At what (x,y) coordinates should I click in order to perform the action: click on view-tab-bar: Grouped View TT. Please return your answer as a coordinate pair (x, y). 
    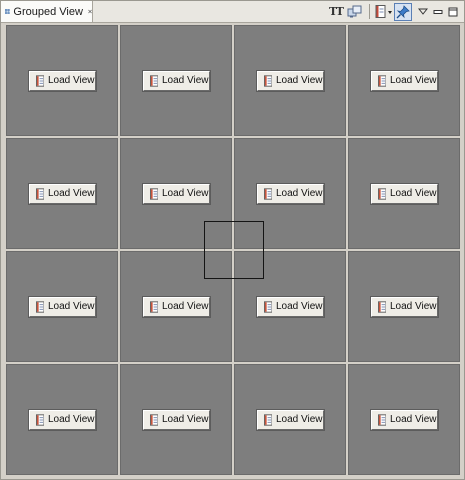
    Looking at the image, I should click on (232, 12).